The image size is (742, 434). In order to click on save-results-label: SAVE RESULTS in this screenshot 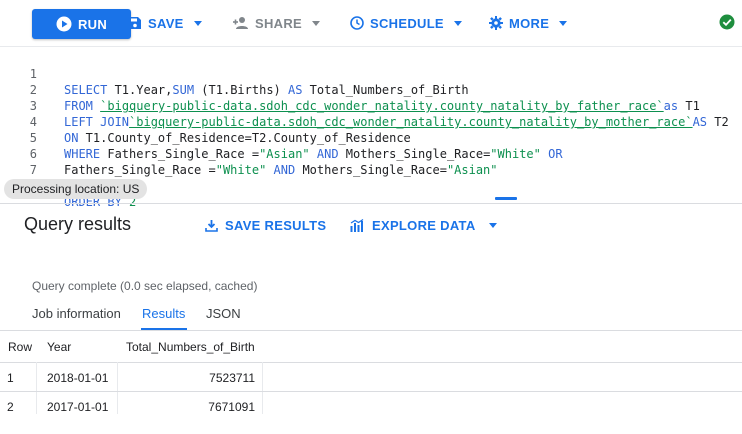, I will do `click(276, 225)`.